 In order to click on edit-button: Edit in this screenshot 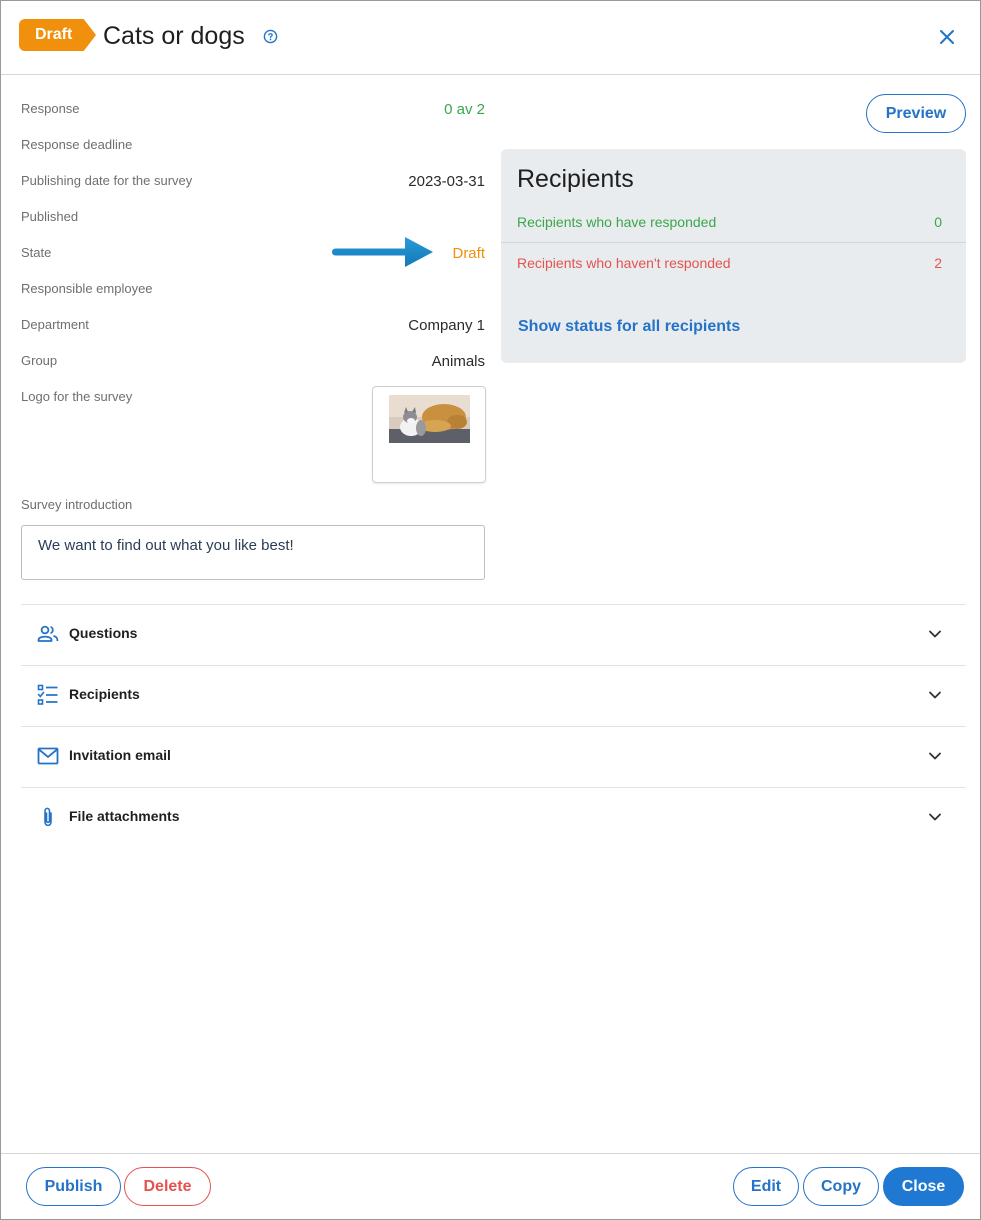, I will do `click(766, 1186)`.